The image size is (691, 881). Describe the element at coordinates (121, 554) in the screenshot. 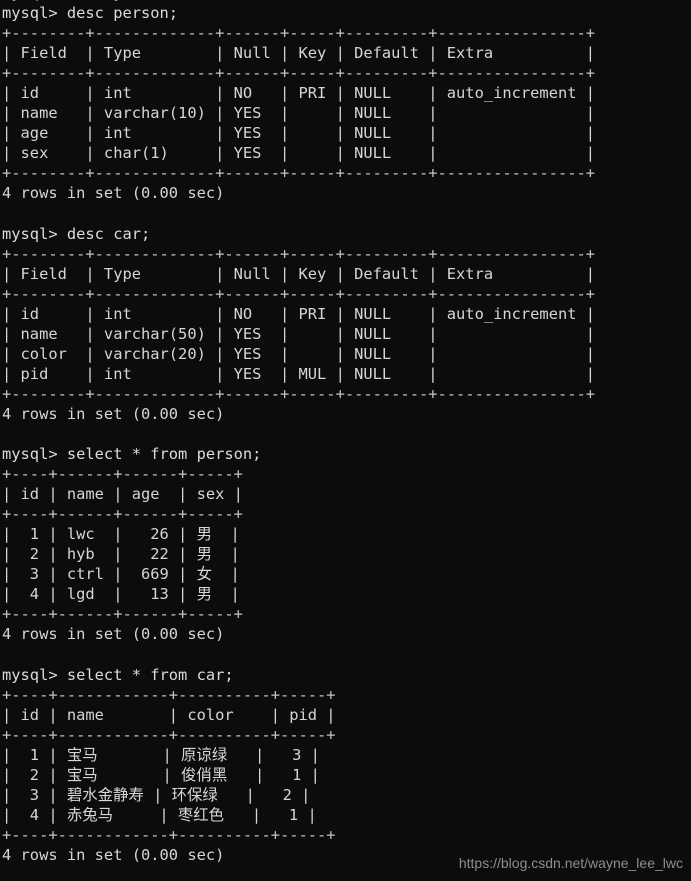

I see `table-row: | 2 | hyb | 22 | 男 |` at that location.